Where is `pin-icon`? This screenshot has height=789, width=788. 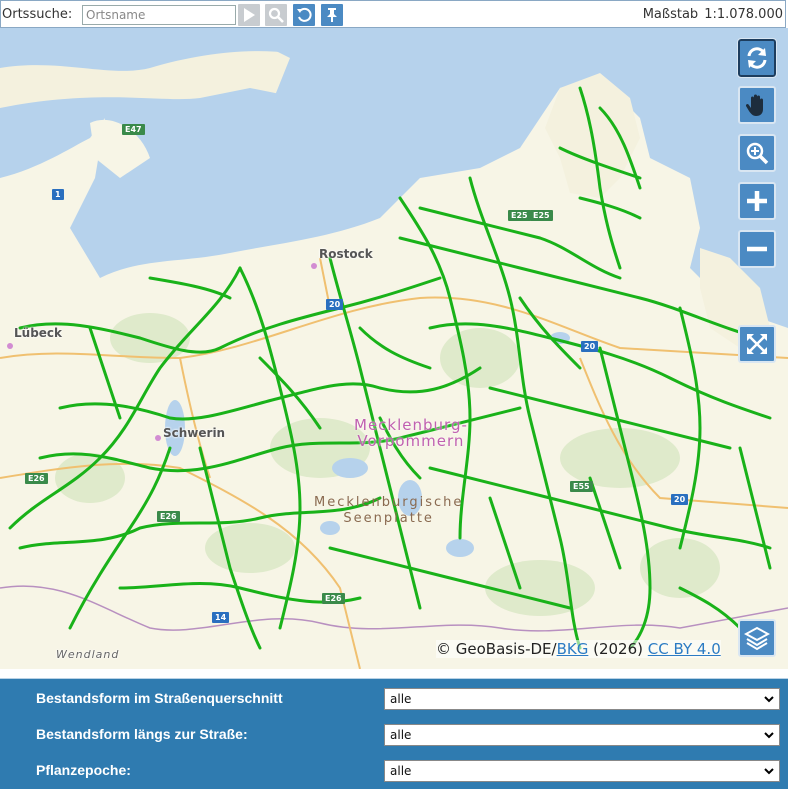 pin-icon is located at coordinates (332, 15).